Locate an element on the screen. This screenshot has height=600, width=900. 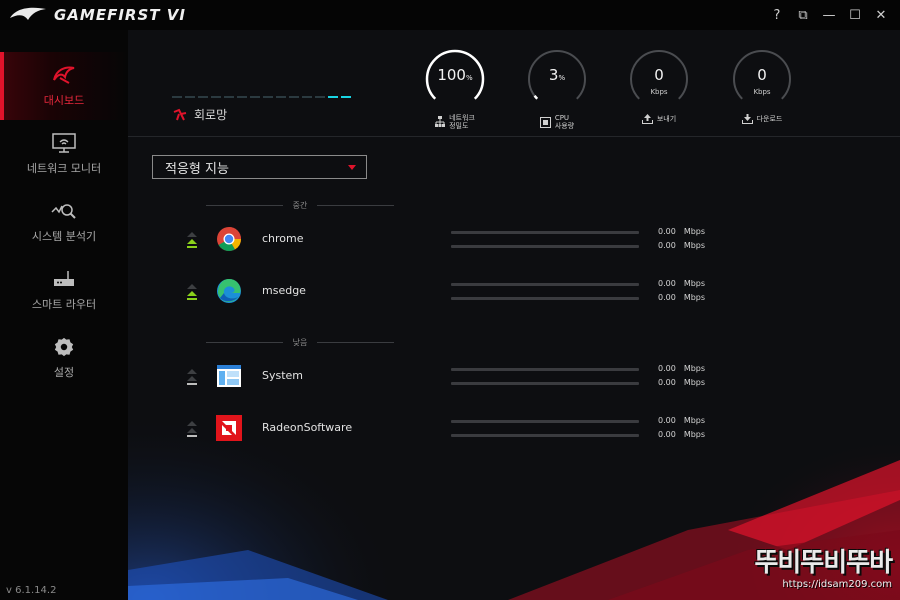
sidebar-item-label: 네트워크 모니터 is located at coordinates (64, 168).